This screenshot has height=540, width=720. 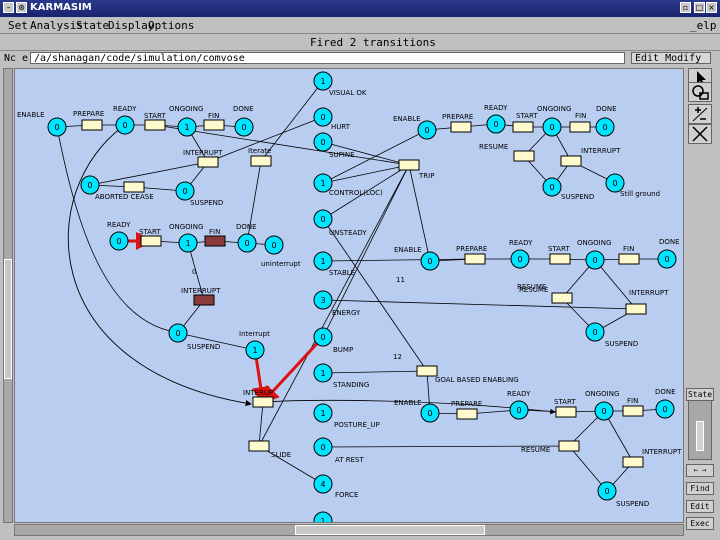 I want to click on net-label: ENABLE, so click(x=408, y=250).